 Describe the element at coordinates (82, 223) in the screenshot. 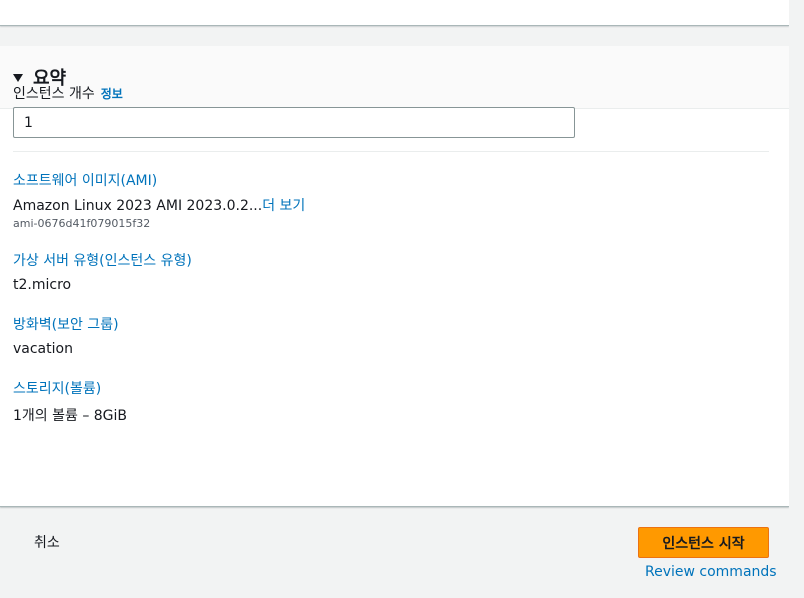

I see `ami-id: ami-0676d41f079015f32` at that location.